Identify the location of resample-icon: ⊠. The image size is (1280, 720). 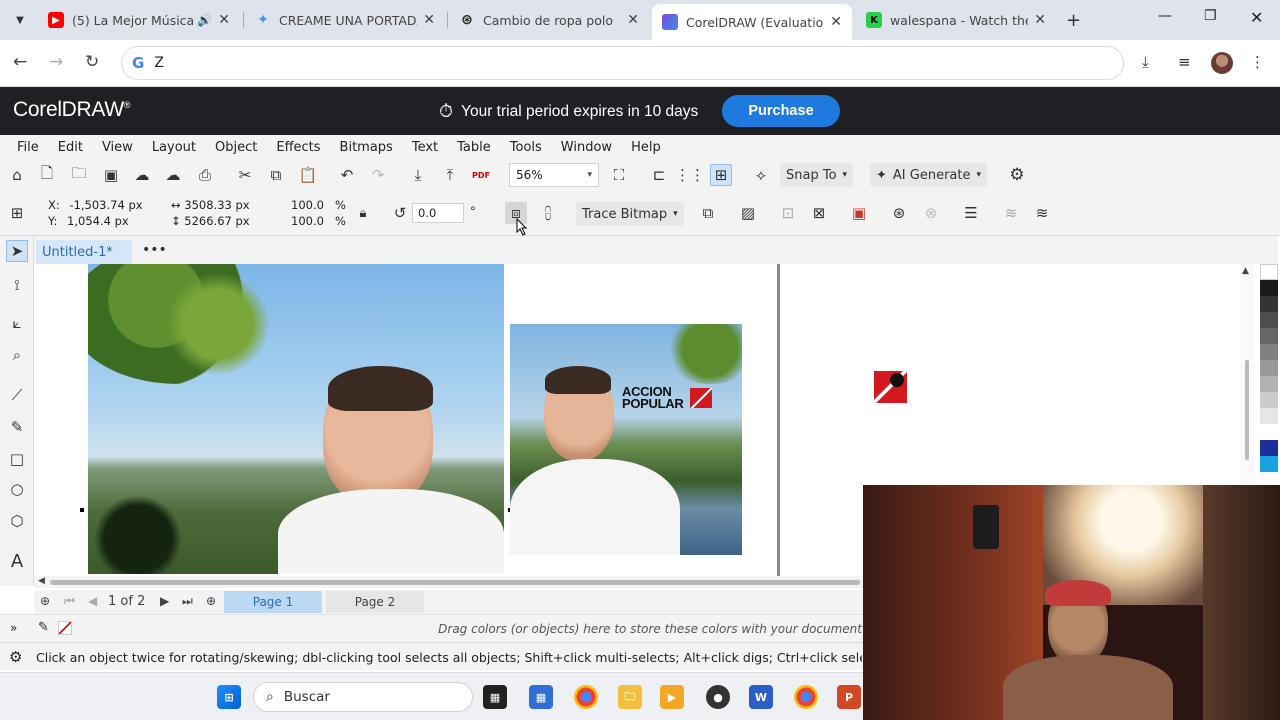
(819, 213).